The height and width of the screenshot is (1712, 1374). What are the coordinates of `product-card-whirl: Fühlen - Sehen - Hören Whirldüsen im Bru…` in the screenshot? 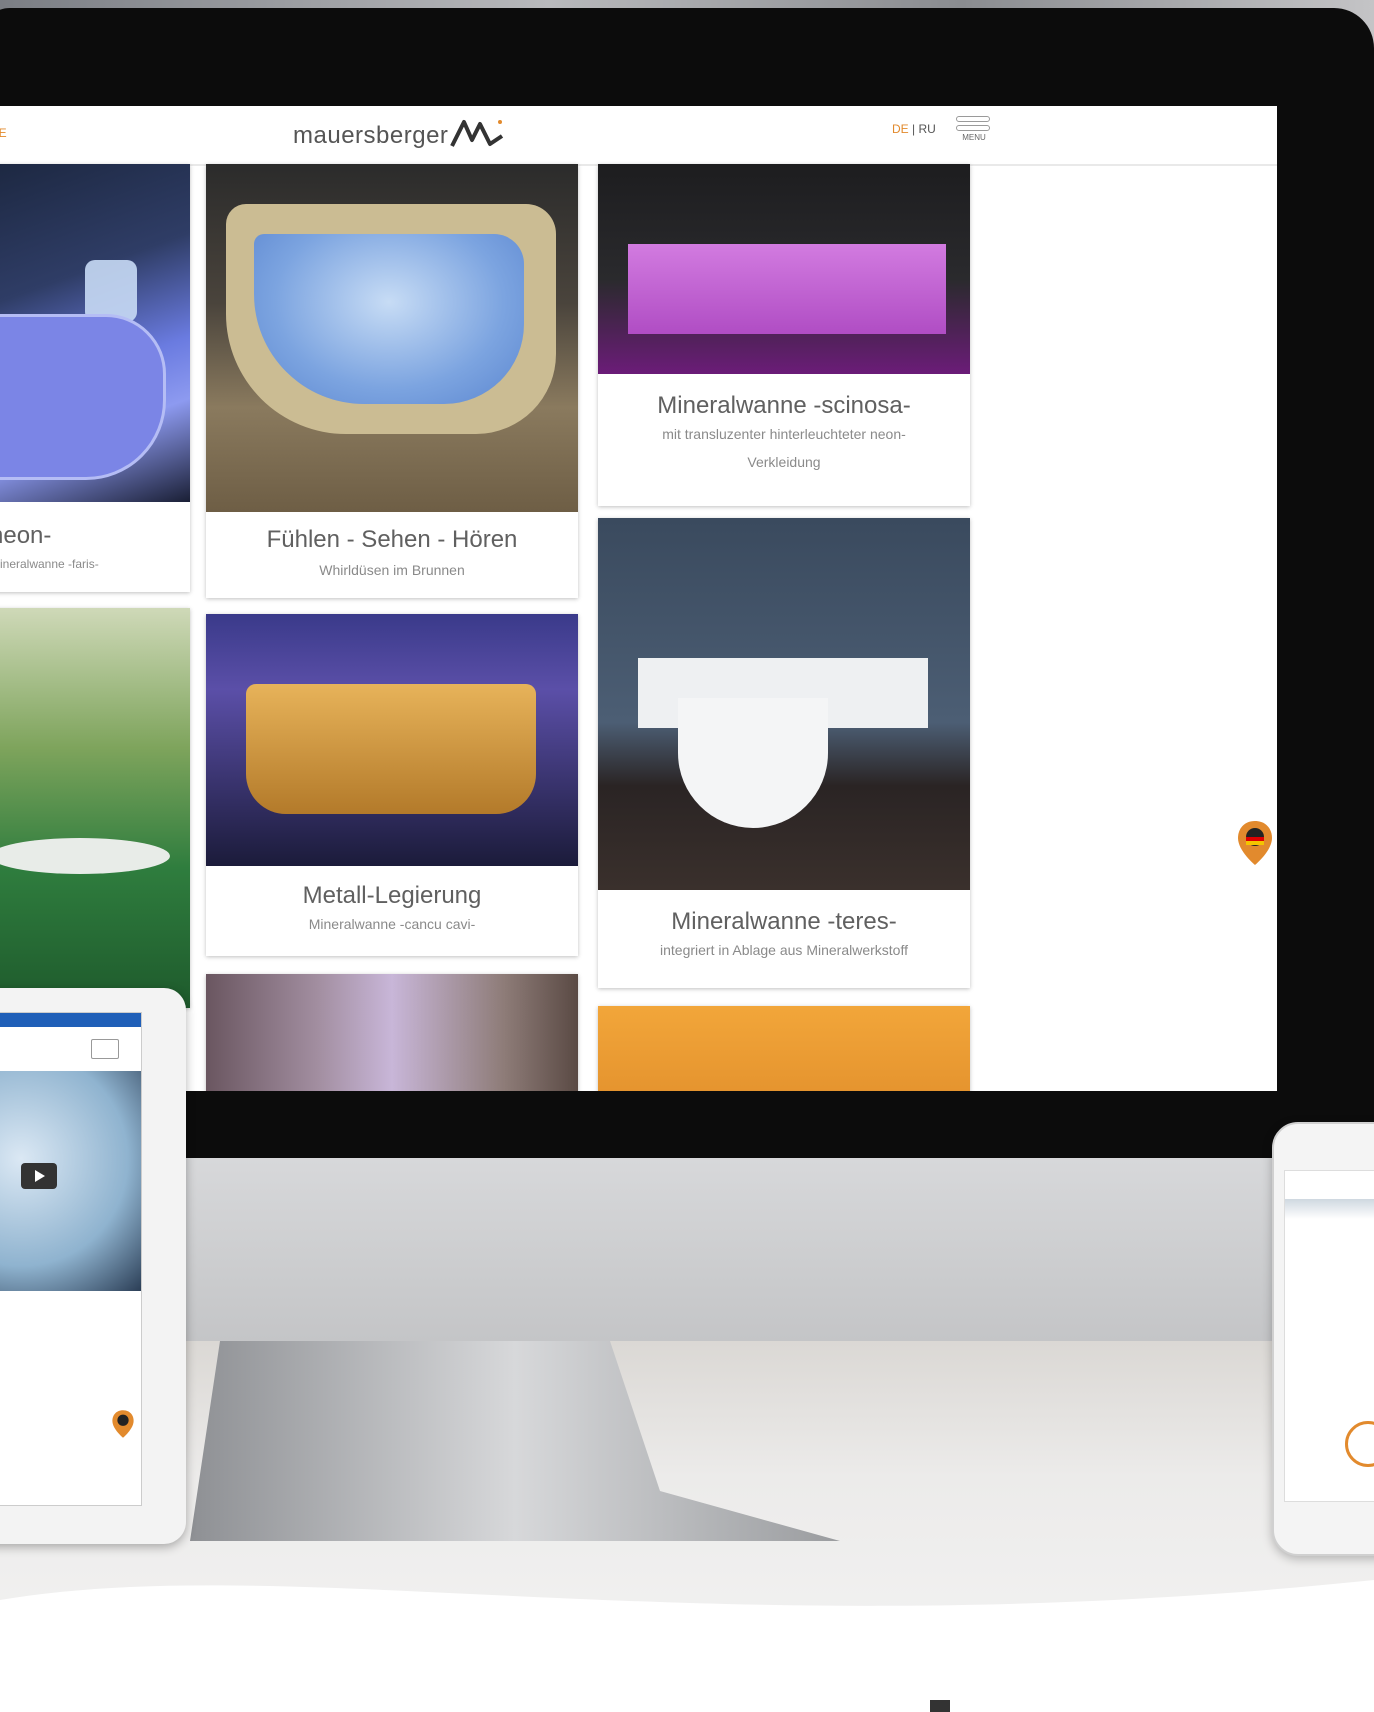 It's located at (392, 381).